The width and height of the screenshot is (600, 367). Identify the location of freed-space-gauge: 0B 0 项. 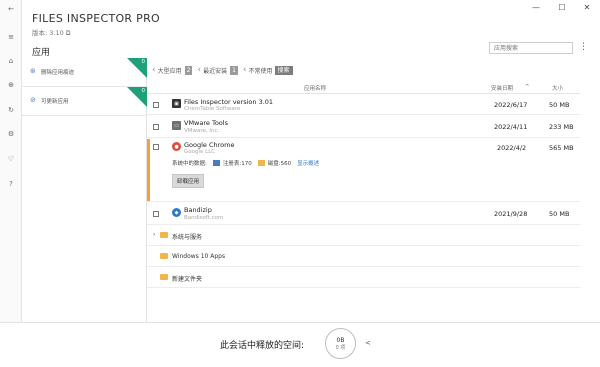
(340, 343).